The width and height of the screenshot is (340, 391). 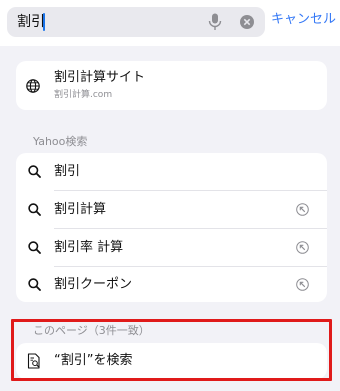 What do you see at coordinates (171, 85) in the screenshot?
I see `site-suggestion-card: 割引計算サイト 割引計算.com` at bounding box center [171, 85].